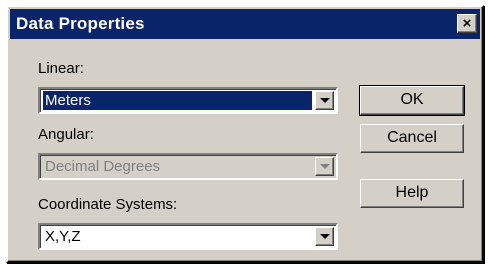  What do you see at coordinates (412, 138) in the screenshot?
I see `cancel-button: Cancel` at bounding box center [412, 138].